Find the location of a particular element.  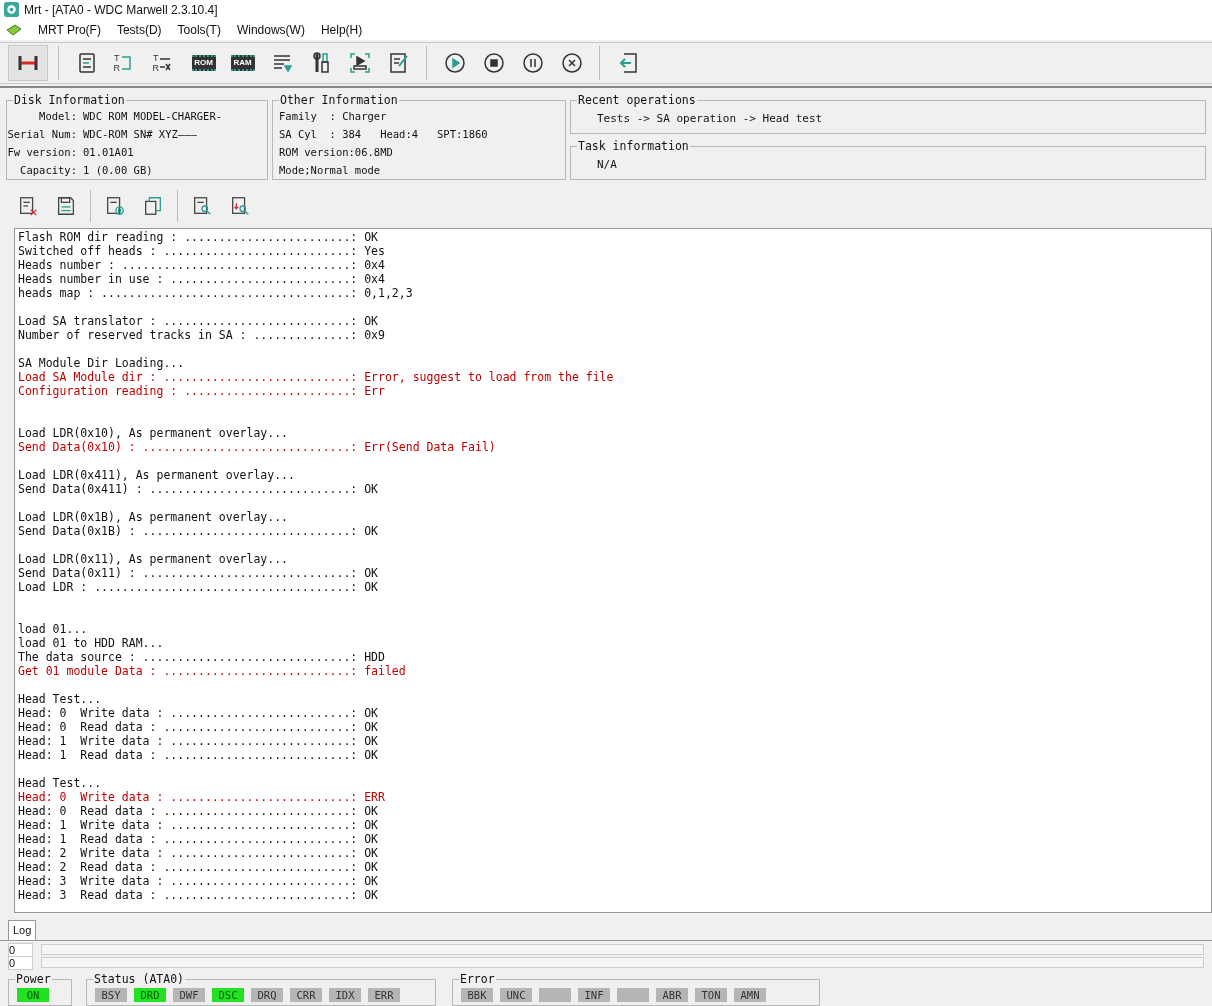

field-label: Serial Num: is located at coordinates (42, 134).